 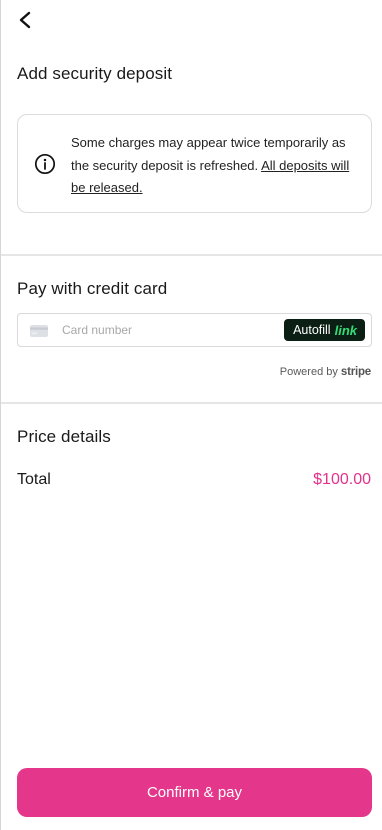 I want to click on stripe-logo: stripe, so click(x=355, y=372).